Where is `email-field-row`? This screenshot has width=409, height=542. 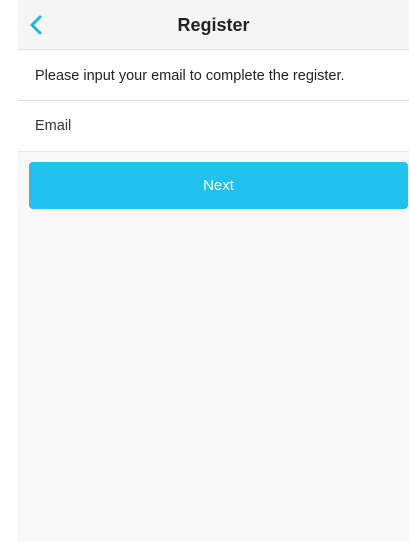
email-field-row is located at coordinates (213, 126).